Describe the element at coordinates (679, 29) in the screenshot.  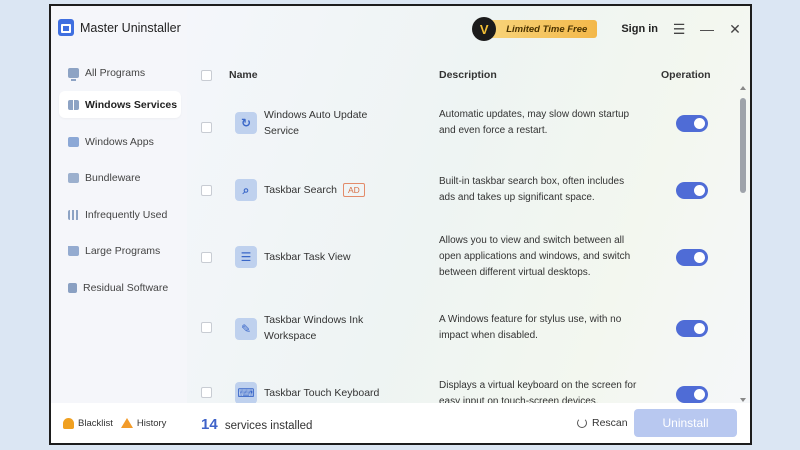
I see `menu-icon: ☰` at that location.